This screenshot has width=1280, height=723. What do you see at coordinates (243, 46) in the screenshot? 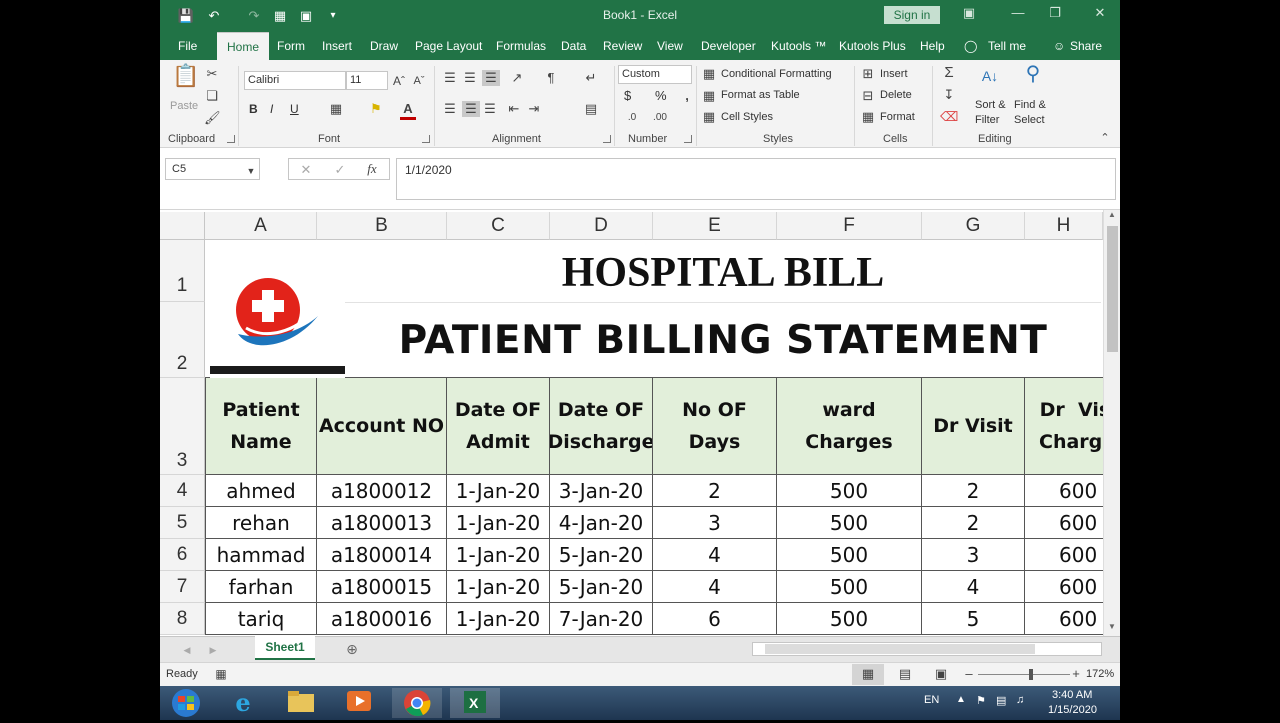
I see `tab-home: Home` at bounding box center [243, 46].